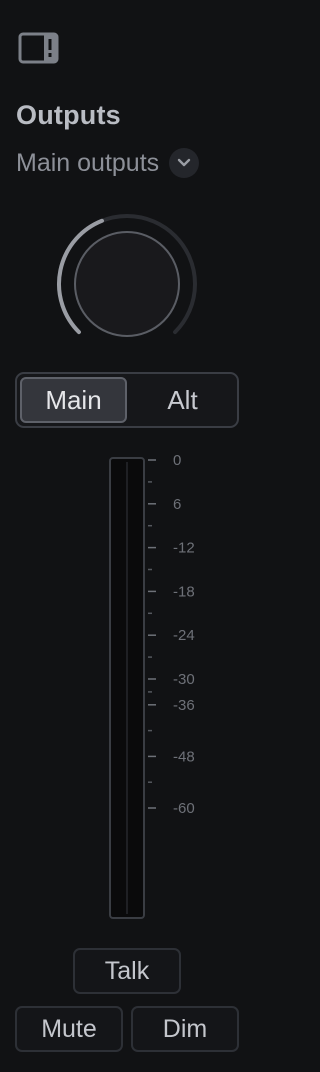 The width and height of the screenshot is (320, 1072). What do you see at coordinates (127, 971) in the screenshot?
I see `talk-button: Talk` at bounding box center [127, 971].